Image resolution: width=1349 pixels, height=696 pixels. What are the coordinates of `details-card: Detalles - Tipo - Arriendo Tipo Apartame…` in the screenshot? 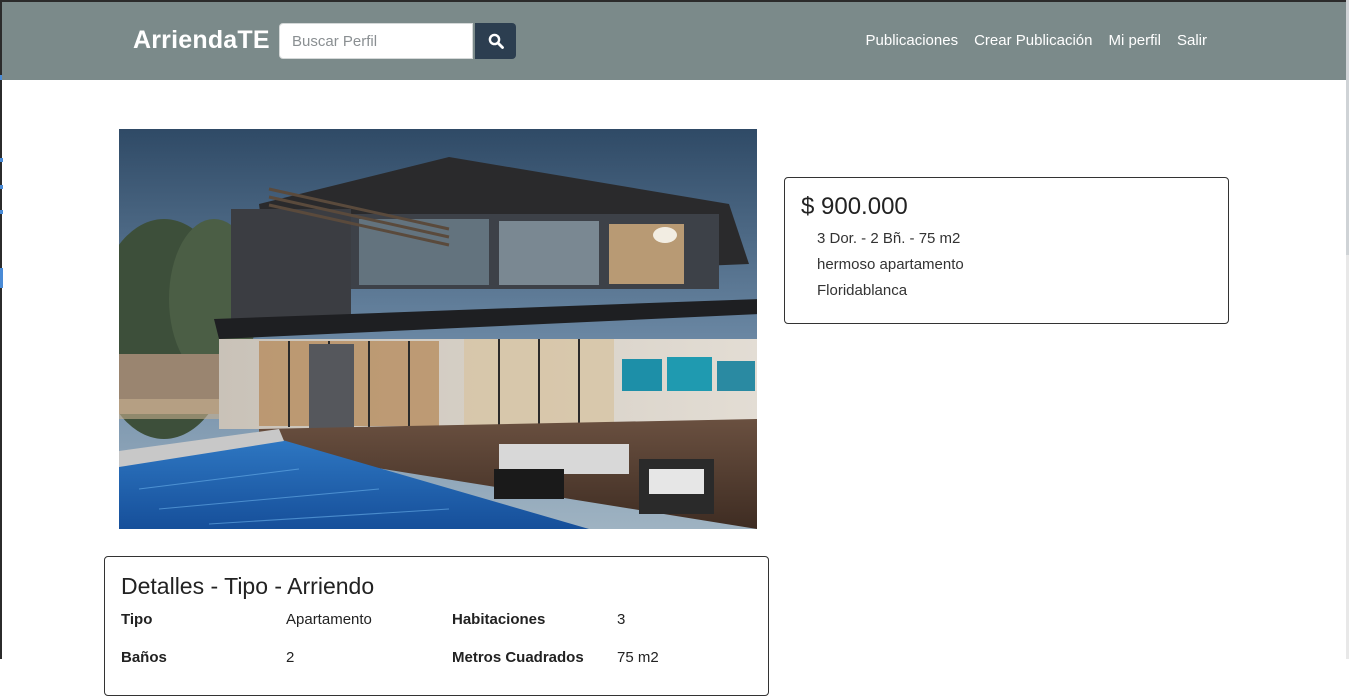 It's located at (436, 626).